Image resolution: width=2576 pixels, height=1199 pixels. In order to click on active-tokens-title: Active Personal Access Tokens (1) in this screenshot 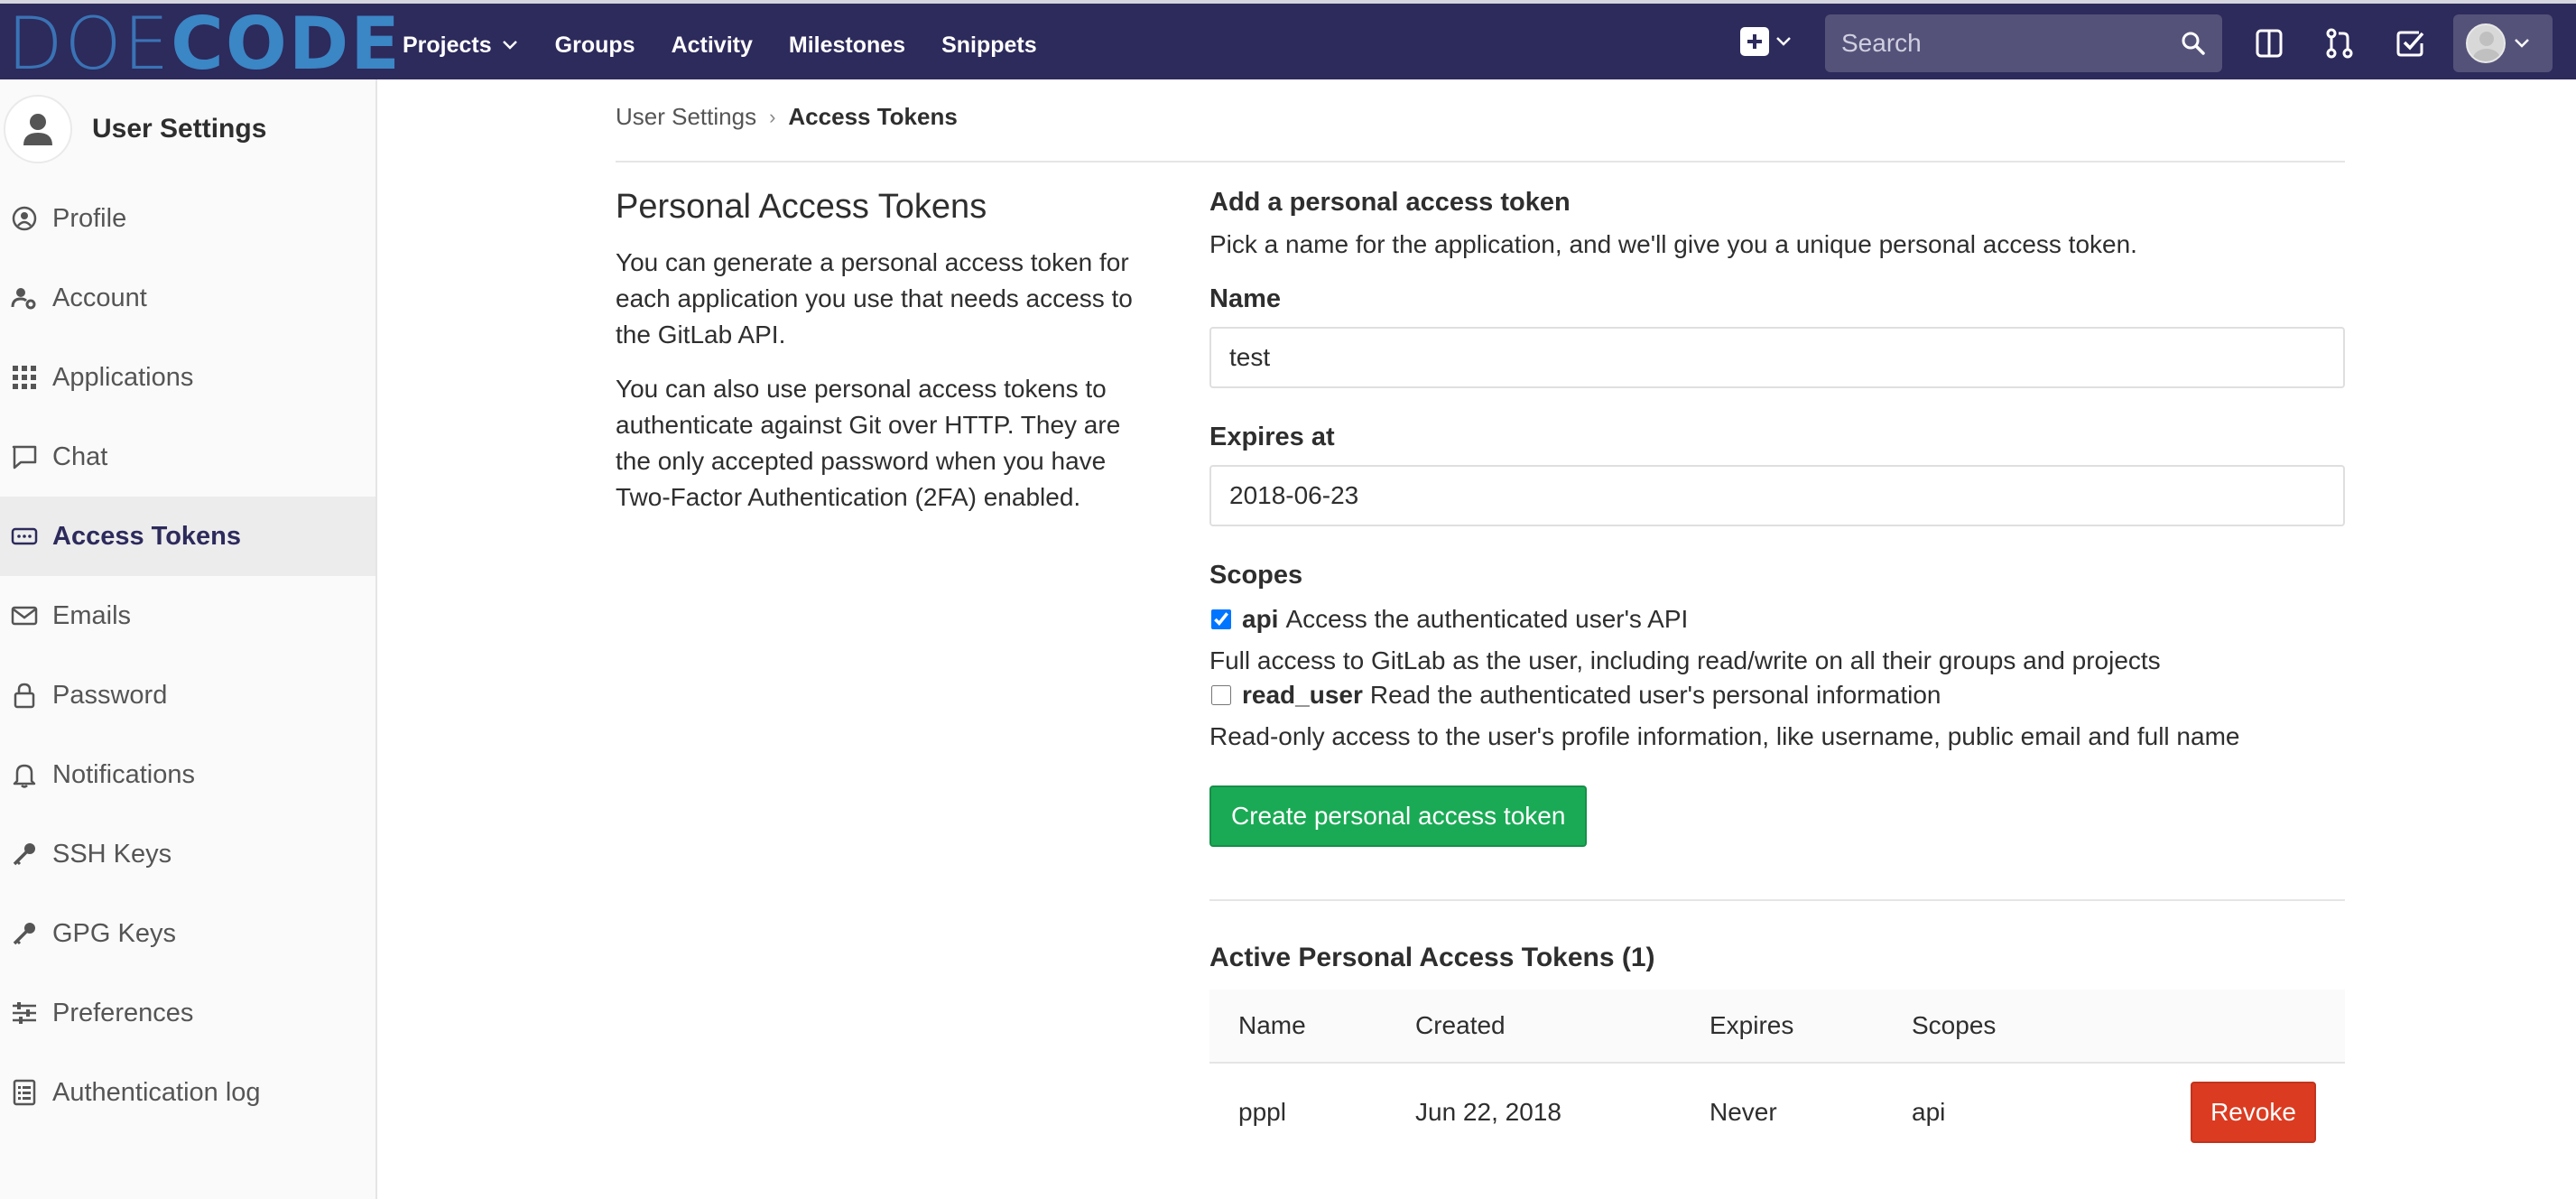, I will do `click(1432, 957)`.